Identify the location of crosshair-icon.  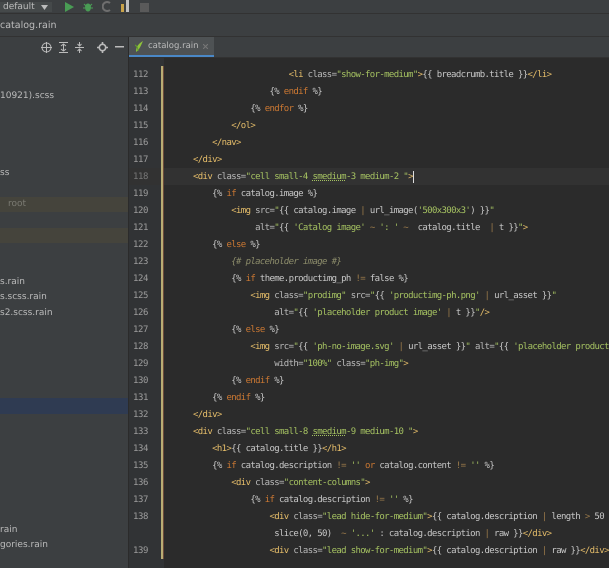
(46, 47).